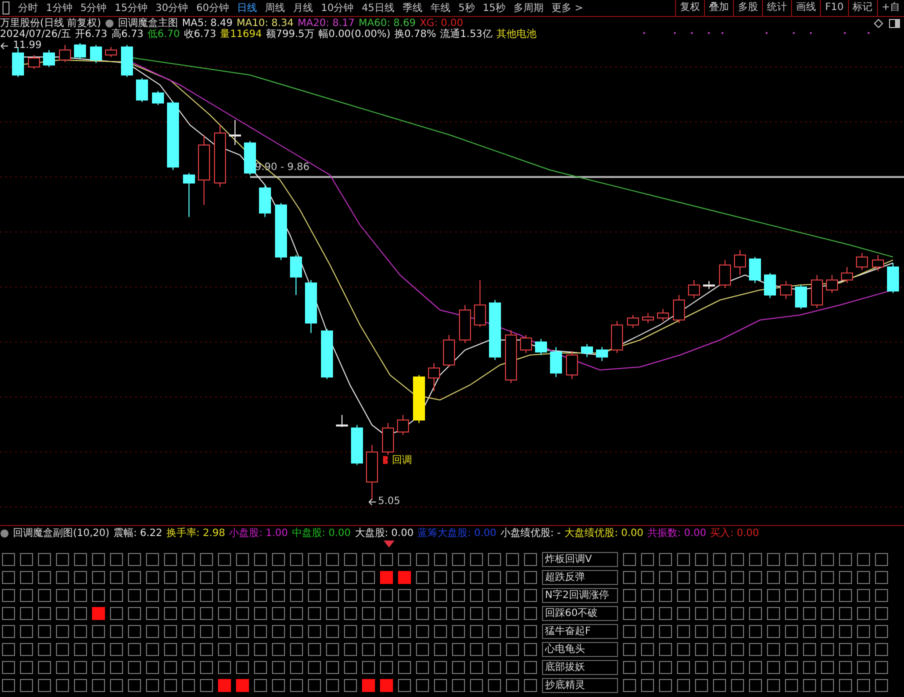 This screenshot has width=904, height=697. Describe the element at coordinates (805, 8) in the screenshot. I see `toolbar-button: 画线` at that location.